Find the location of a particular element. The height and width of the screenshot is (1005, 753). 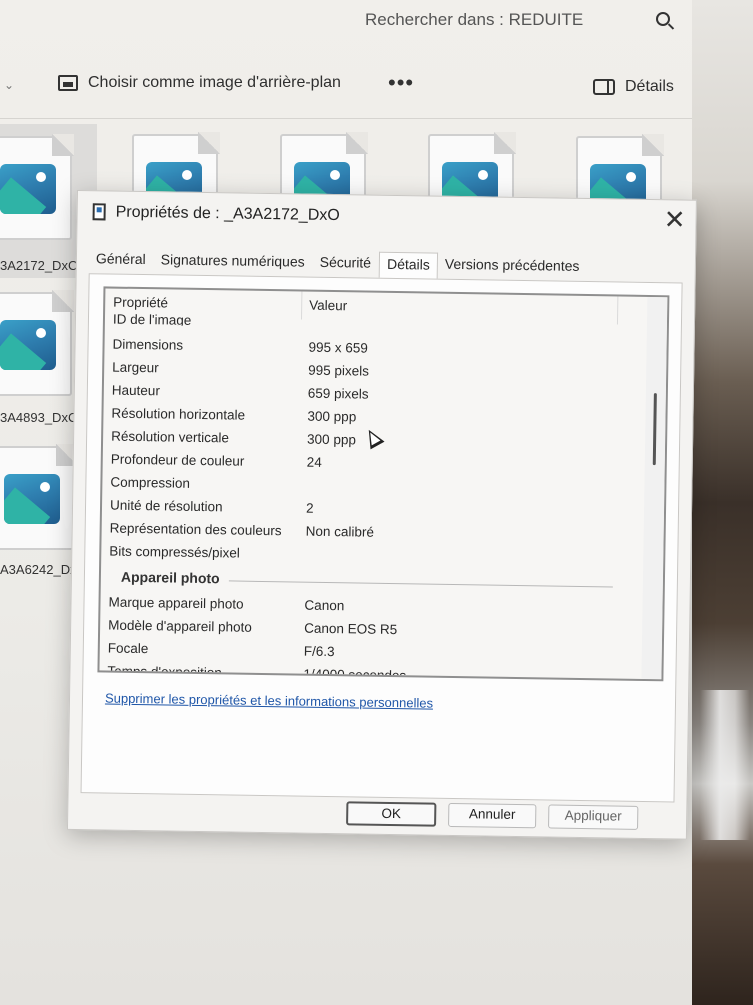

chevron-down-icon: ⌄ is located at coordinates (9, 85).